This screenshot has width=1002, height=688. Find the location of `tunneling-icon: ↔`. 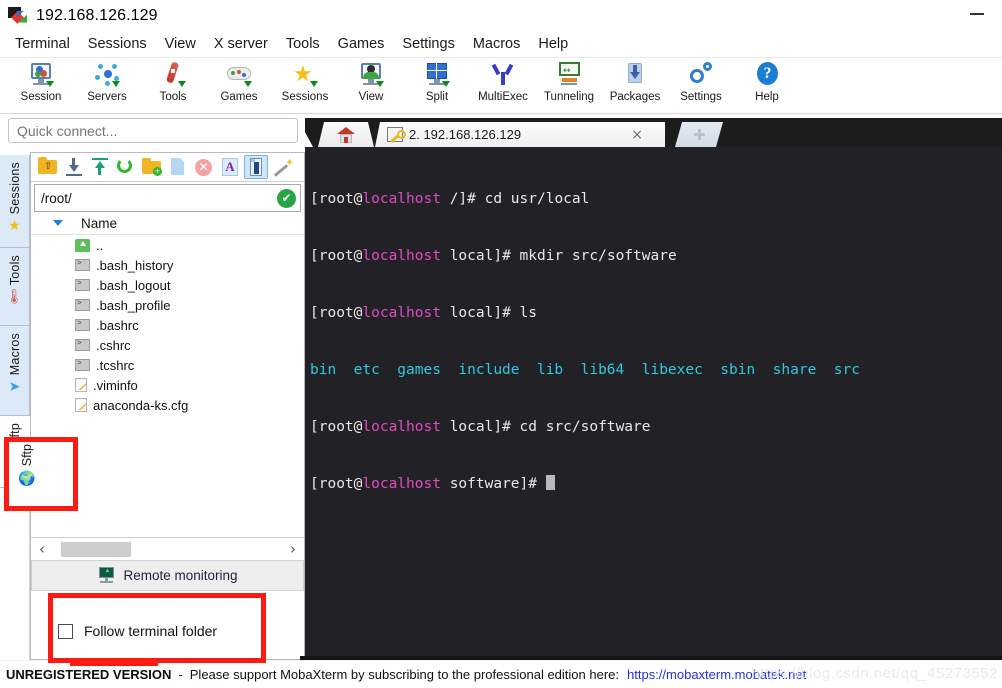

tunneling-icon: ↔ is located at coordinates (569, 74).